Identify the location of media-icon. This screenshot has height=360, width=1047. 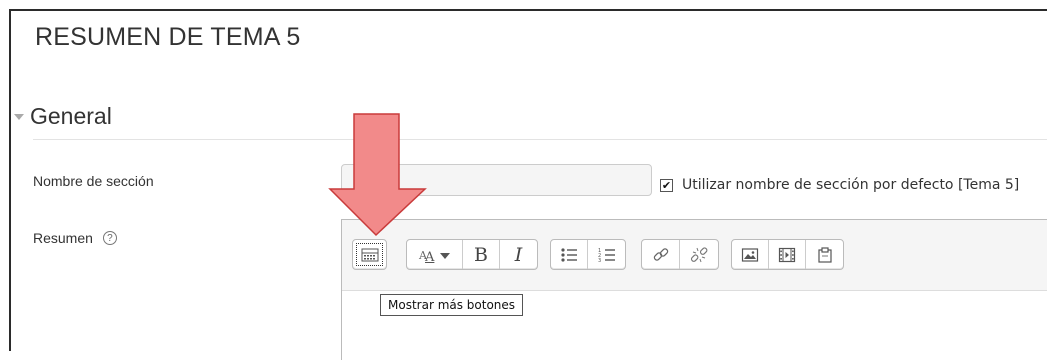
(787, 254).